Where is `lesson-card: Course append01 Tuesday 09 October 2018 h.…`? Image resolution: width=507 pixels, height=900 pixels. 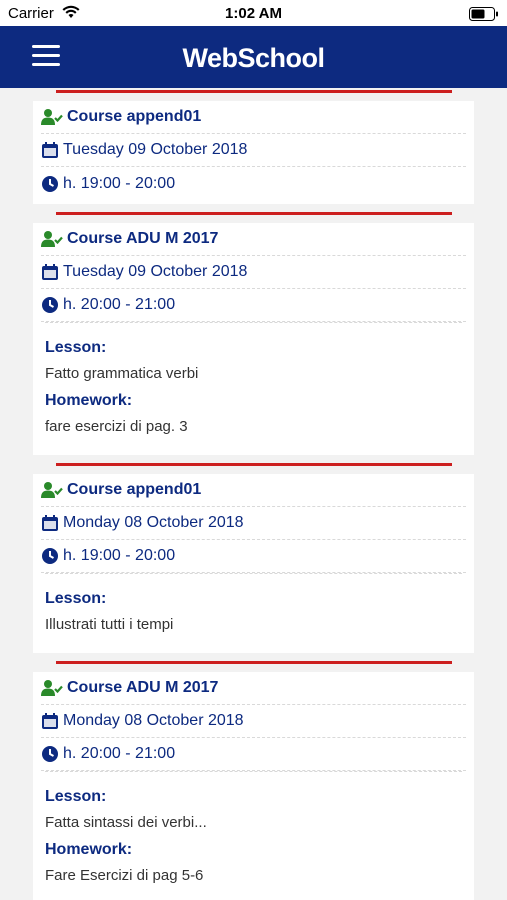 lesson-card: Course append01 Tuesday 09 October 2018 h.… is located at coordinates (253, 152).